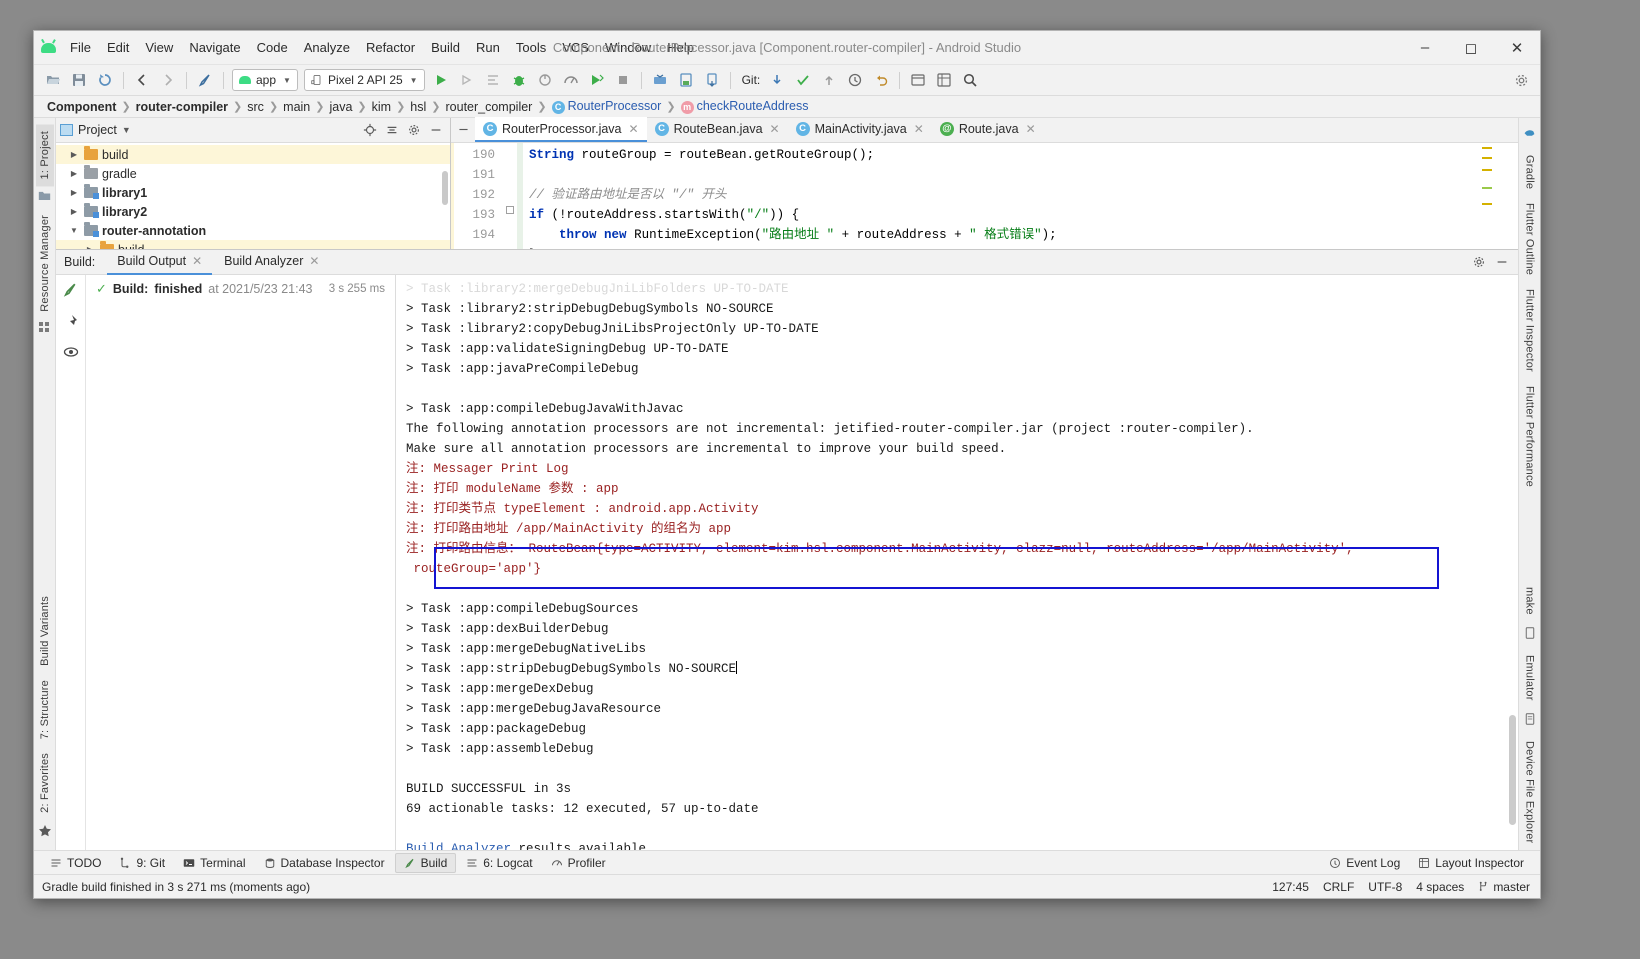 This screenshot has width=1640, height=959. Describe the element at coordinates (745, 106) in the screenshot. I see `breadcrumb-item-checkrouteaddress: m checkRouteAddress` at that location.